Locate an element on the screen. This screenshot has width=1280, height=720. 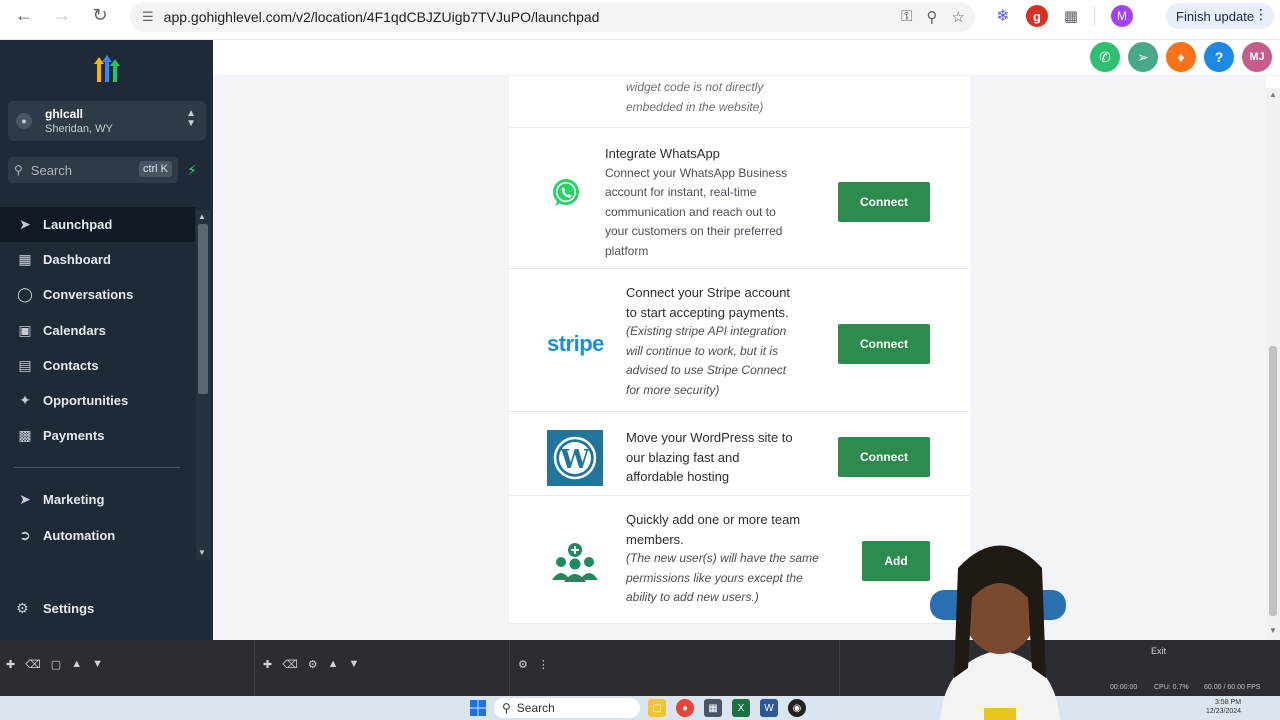
main-scrollbar: ▲ ▼ is located at coordinates (1273, 364).